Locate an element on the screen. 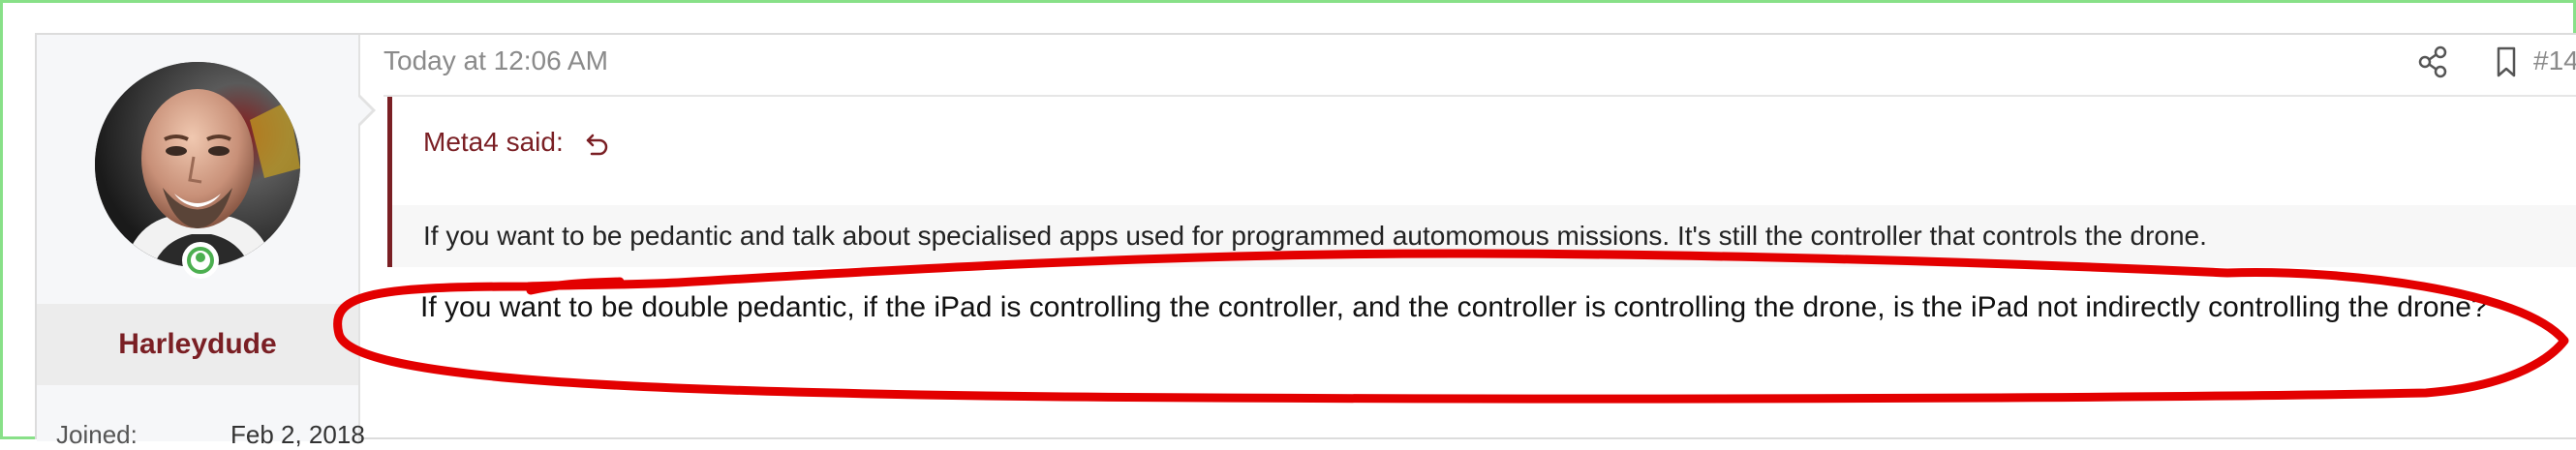  username-container: Harleydude is located at coordinates (197, 344).